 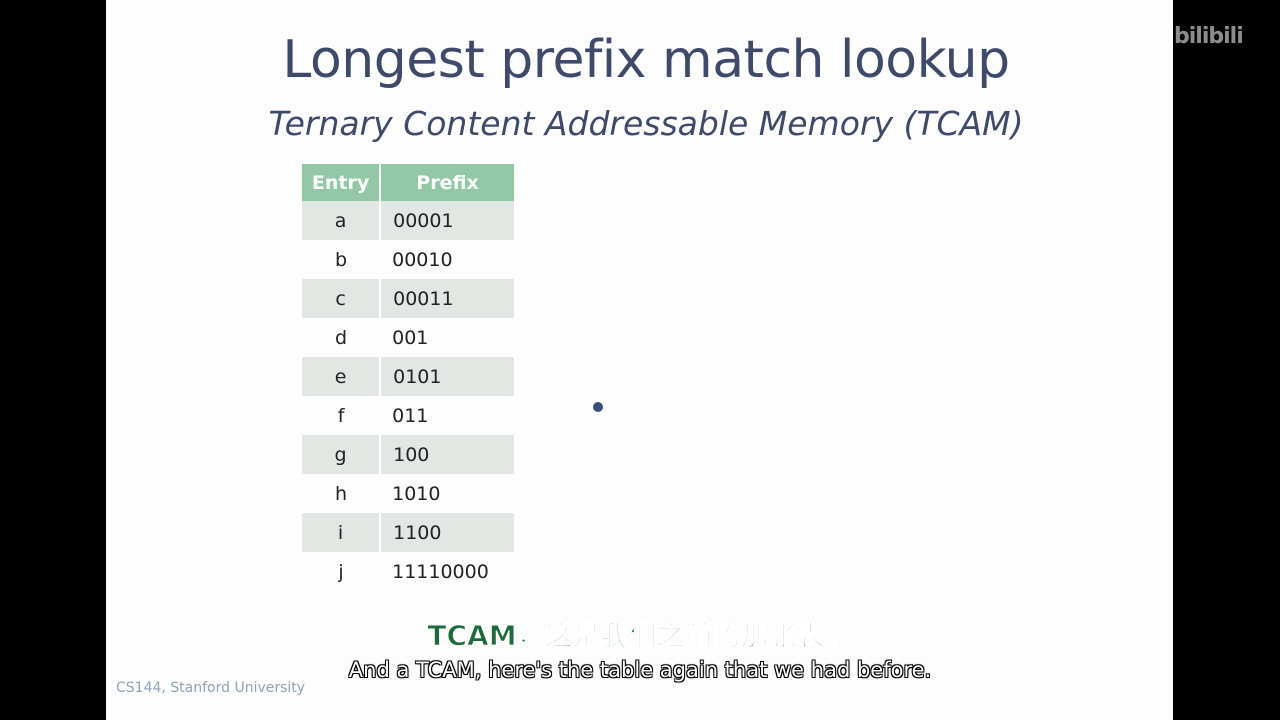 I want to click on table-header-row: Entry Prefix, so click(x=408, y=182).